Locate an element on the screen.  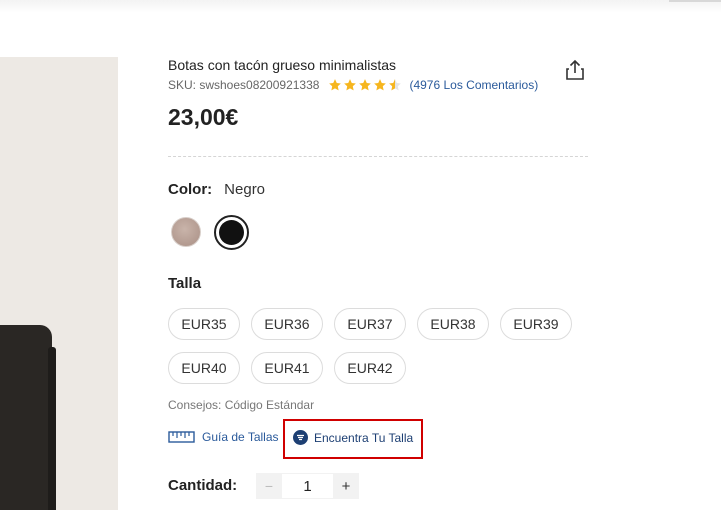
quantity-decrease-button: − is located at coordinates (269, 486).